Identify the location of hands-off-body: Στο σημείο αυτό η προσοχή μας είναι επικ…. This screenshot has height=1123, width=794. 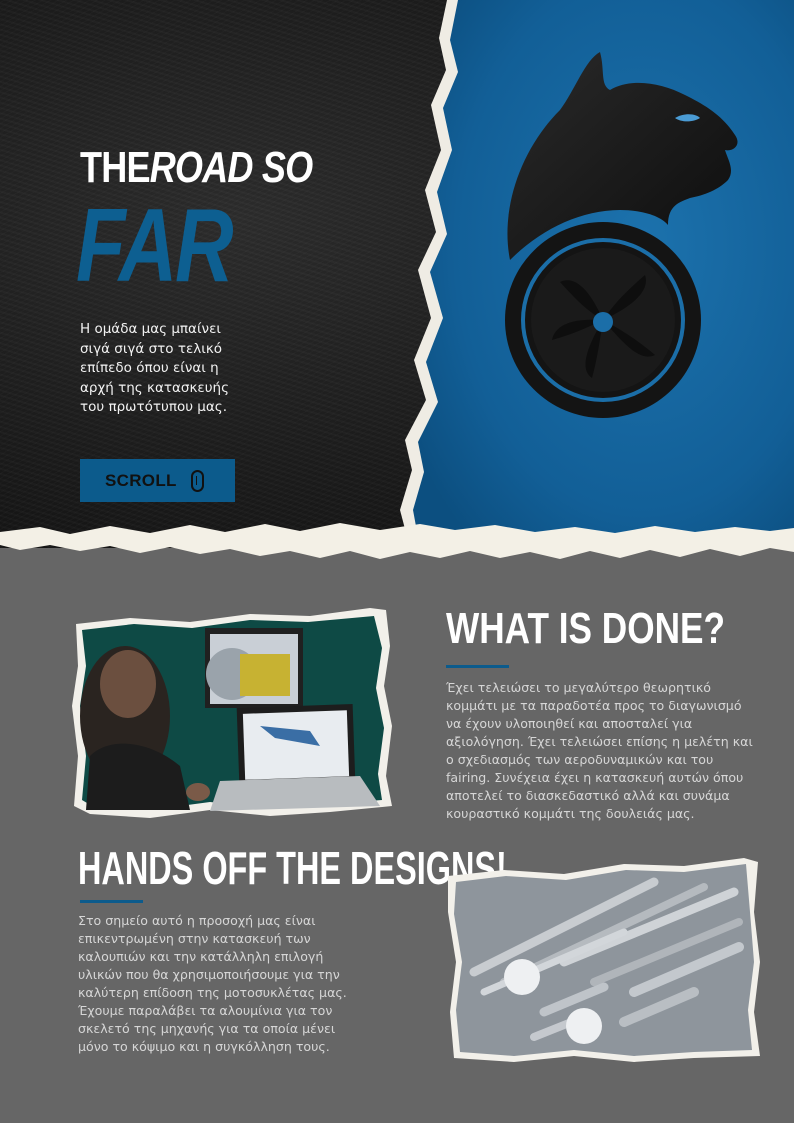
(212, 983).